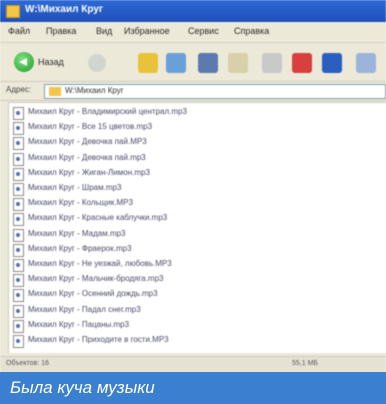 The height and width of the screenshot is (404, 386). What do you see at coordinates (84, 309) in the screenshot?
I see `file-name: Михаил Круг - Падал снег.mp3` at bounding box center [84, 309].